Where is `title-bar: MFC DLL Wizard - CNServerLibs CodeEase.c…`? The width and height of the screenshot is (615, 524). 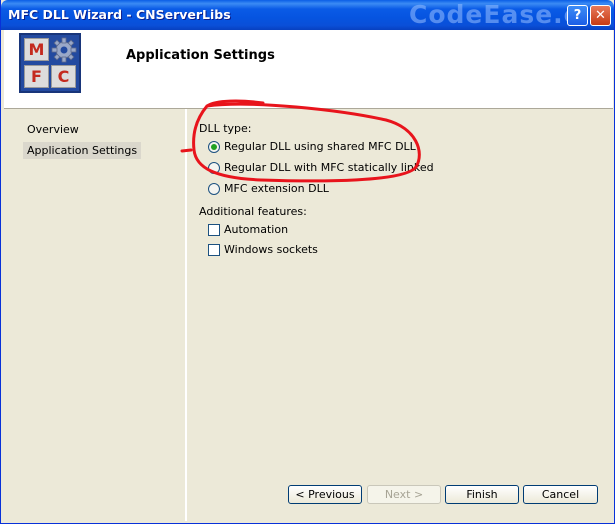 title-bar: MFC DLL Wizard - CNServerLibs CodeEase.c… is located at coordinates (307, 15).